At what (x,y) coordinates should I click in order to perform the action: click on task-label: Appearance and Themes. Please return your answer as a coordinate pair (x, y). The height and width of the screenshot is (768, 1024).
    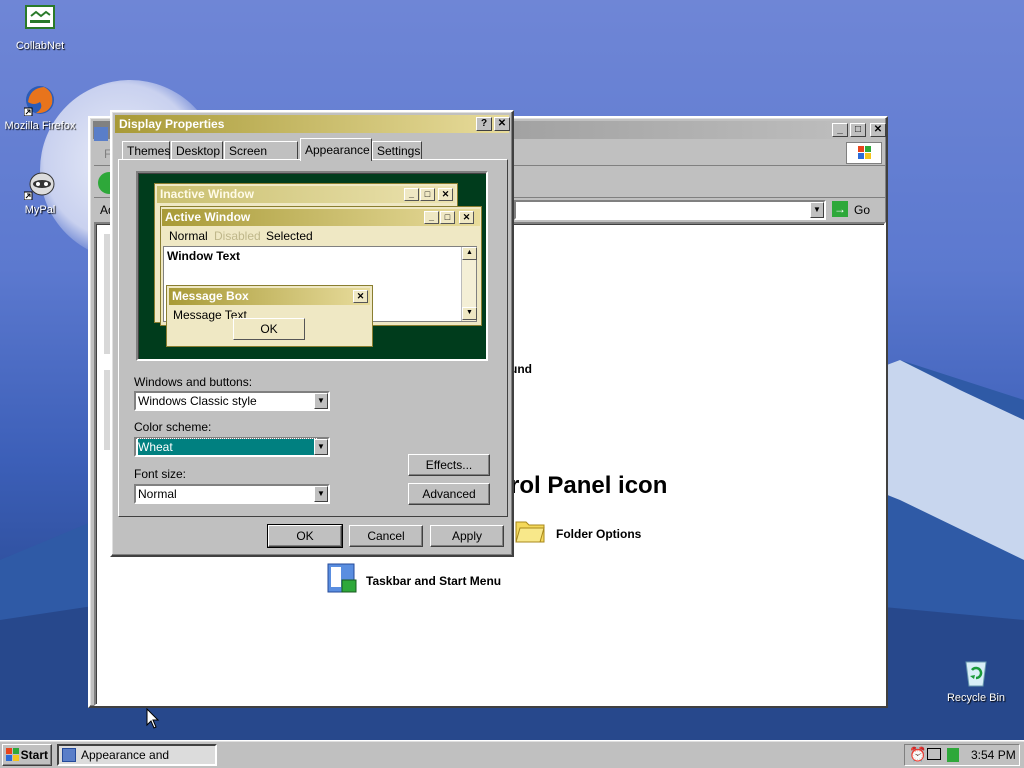
    Looking at the image, I should click on (125, 758).